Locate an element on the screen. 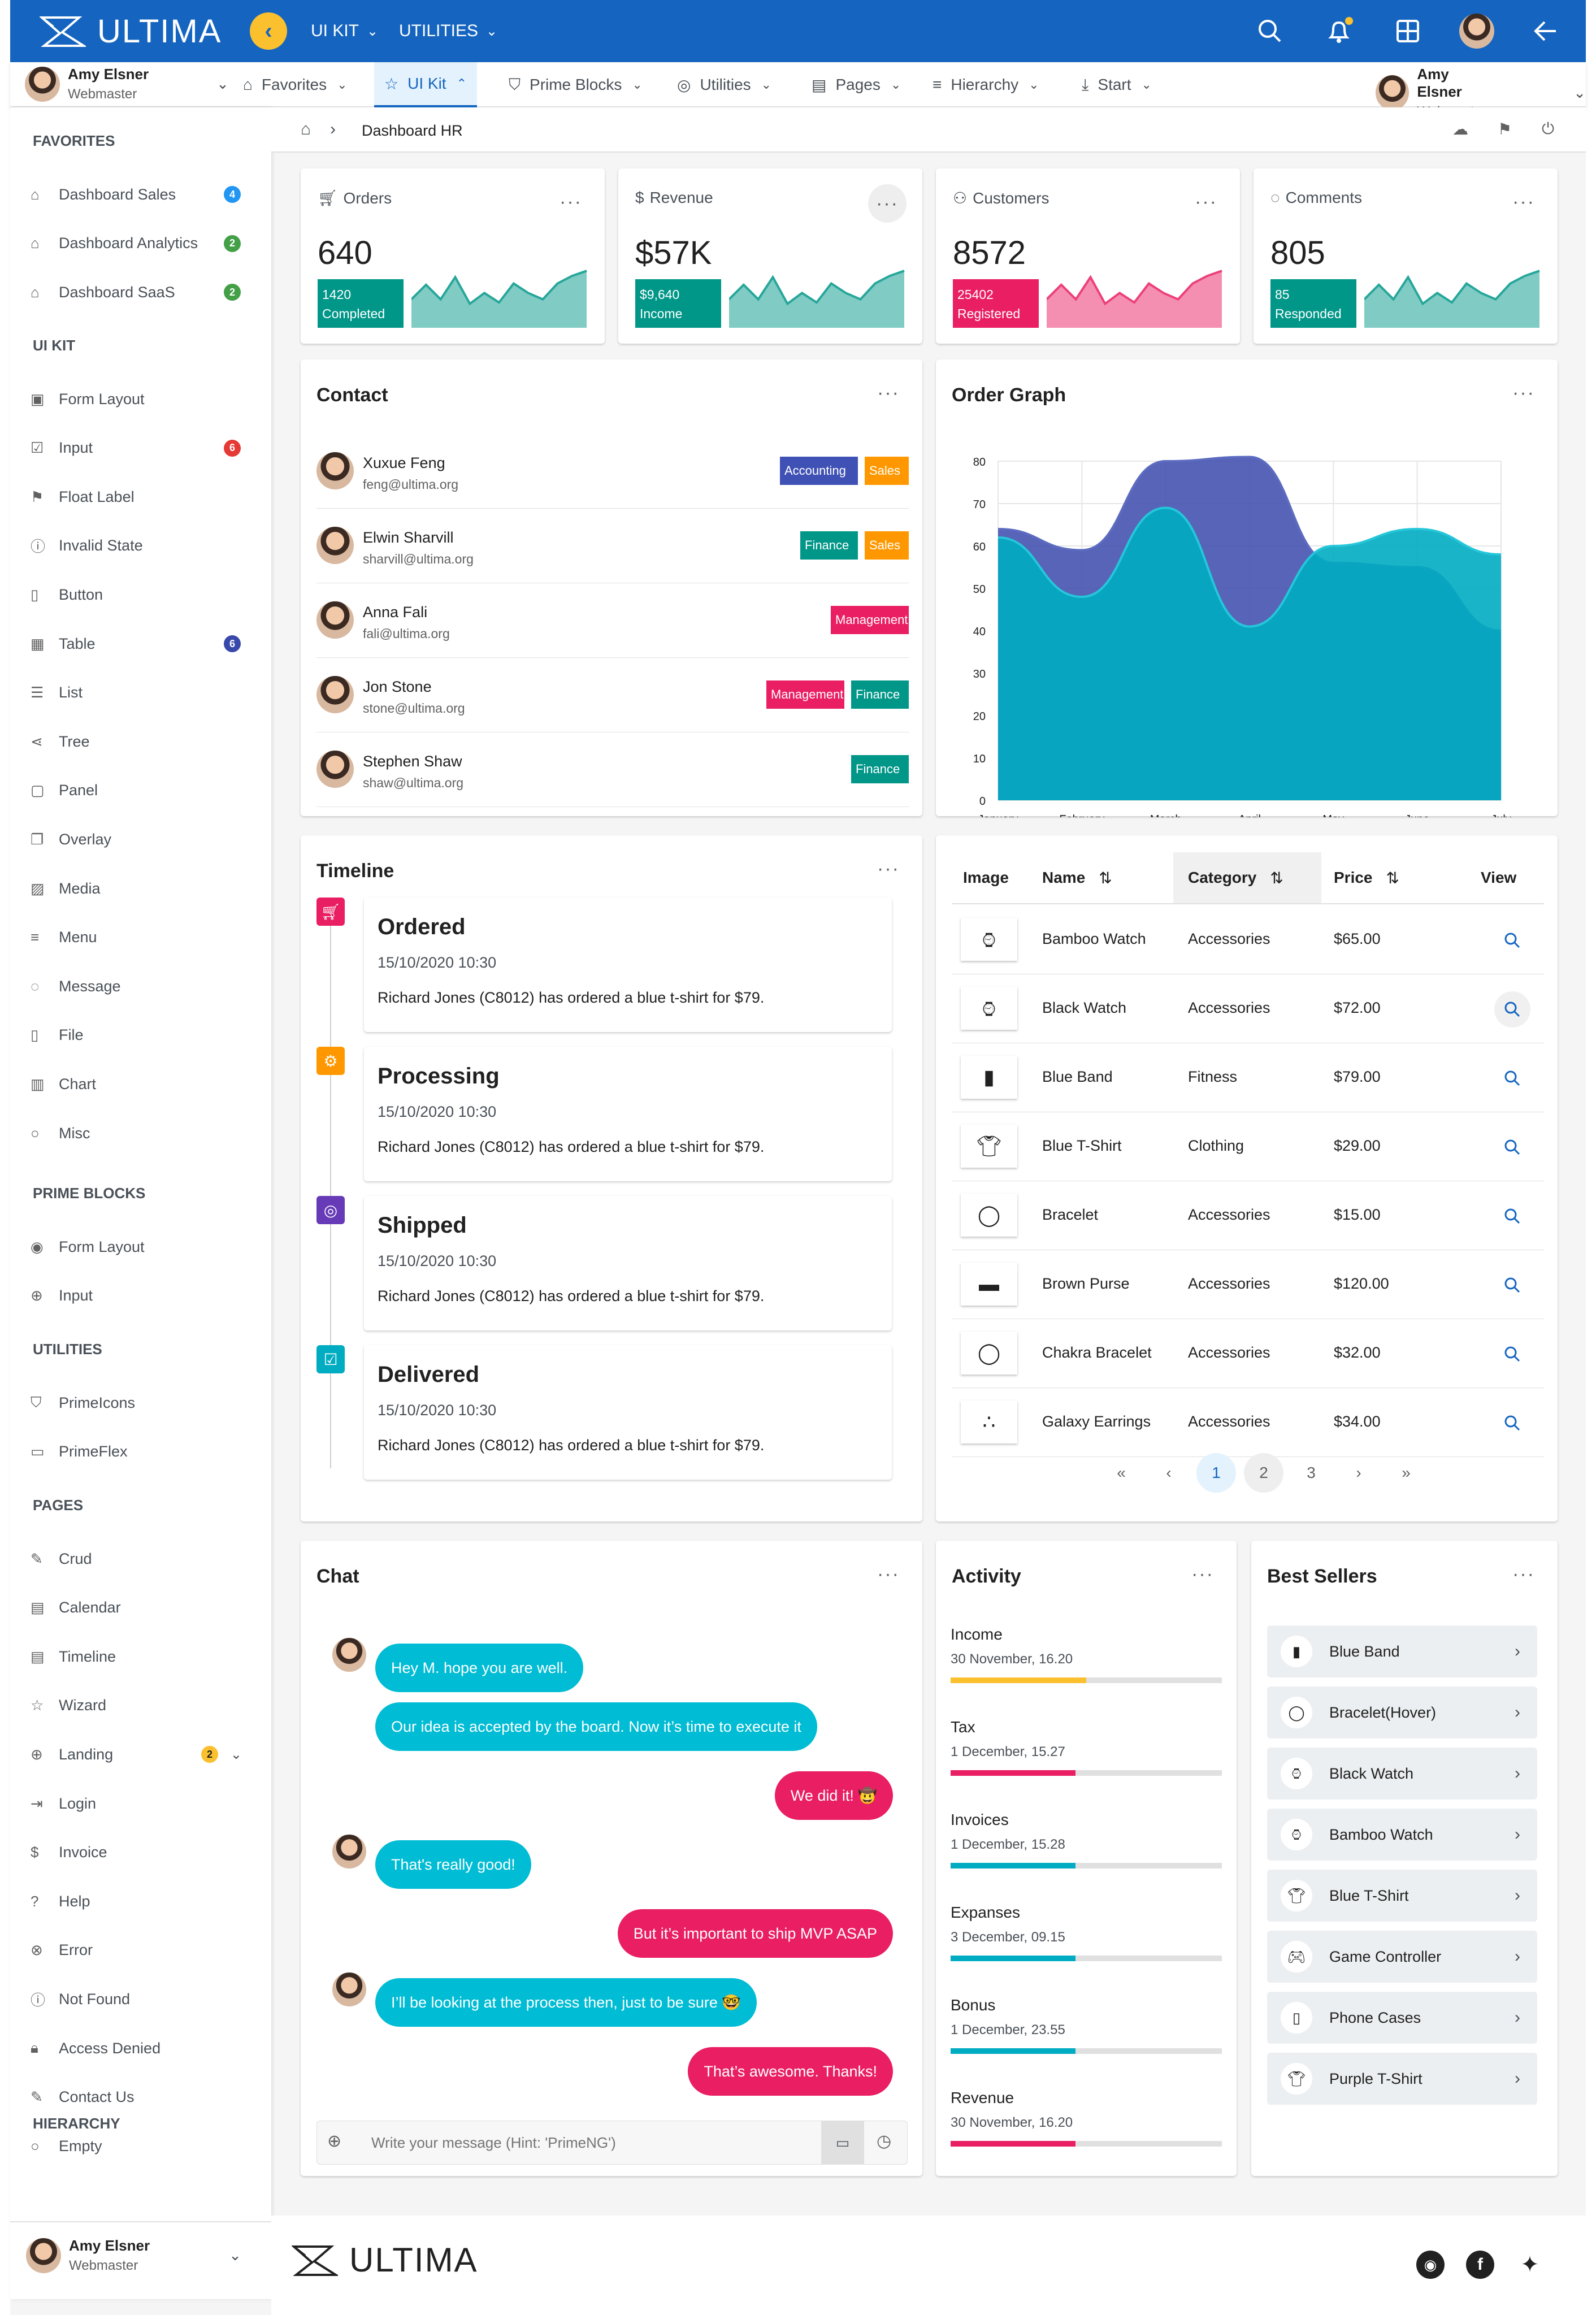 Image resolution: width=1596 pixels, height=2315 pixels. sidebar-item-error: ⊗ Error is located at coordinates (146, 1950).